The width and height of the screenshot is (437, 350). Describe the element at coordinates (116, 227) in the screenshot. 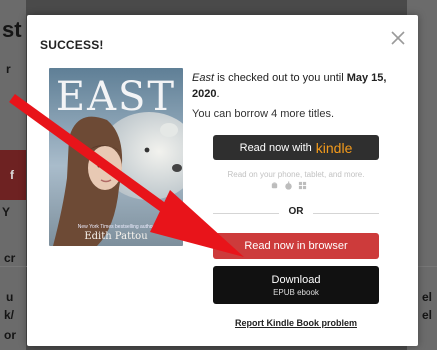

I see `cover-tagline: New York Times bestselling author` at that location.